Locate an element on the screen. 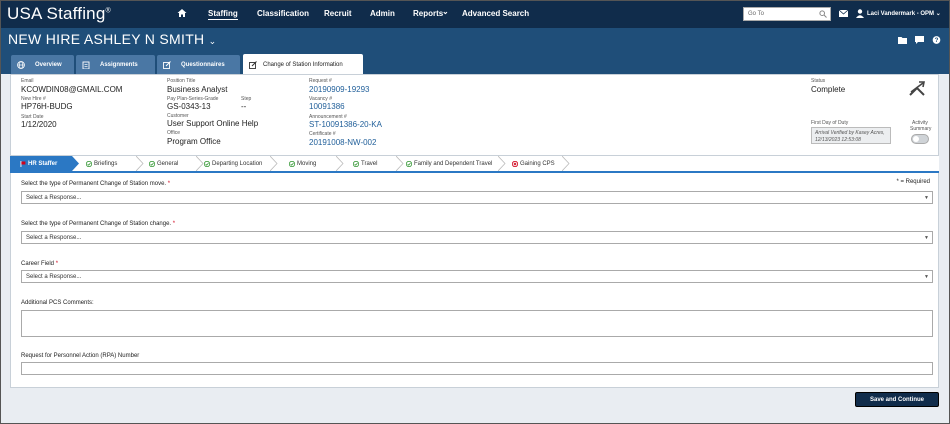 The width and height of the screenshot is (950, 424). user-menu: Laci Vandermark - OPM ⌄ is located at coordinates (904, 13).